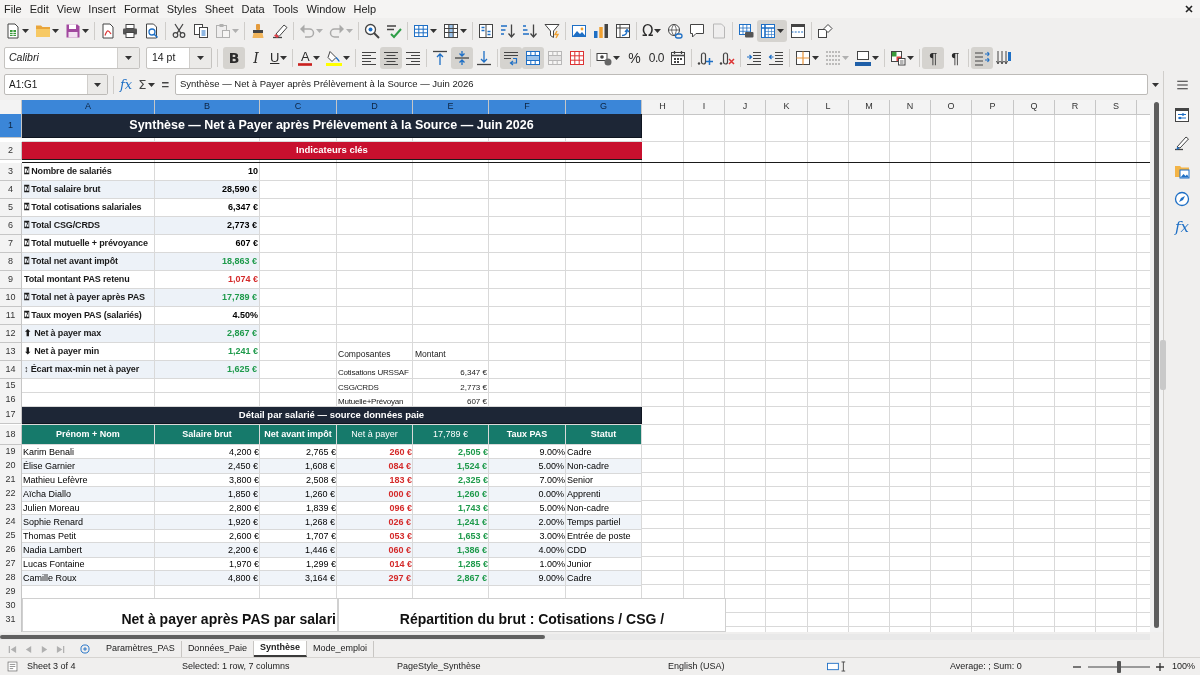 This screenshot has width=1200, height=675. I want to click on column-header: O, so click(951, 107).